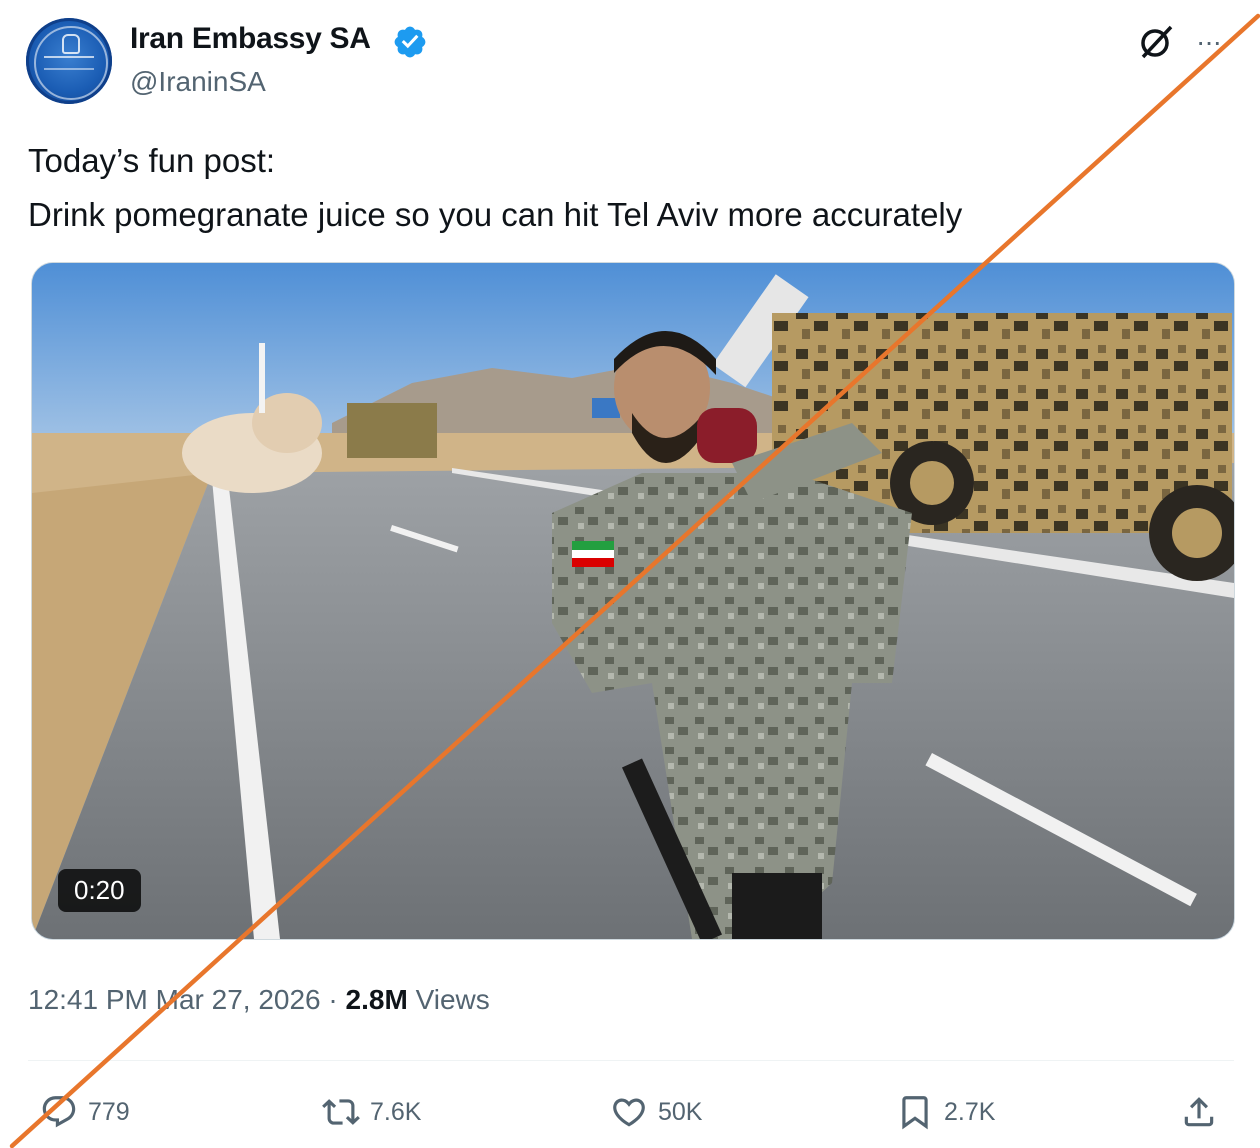  I want to click on bookmark-button: 2.7K, so click(945, 1112).